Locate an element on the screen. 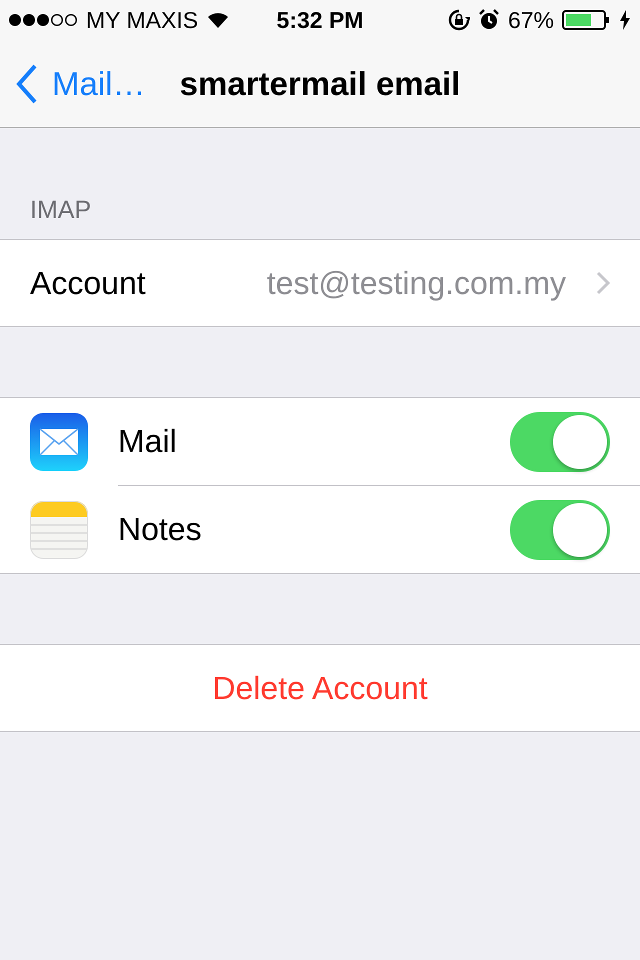  battery-percent: 67% is located at coordinates (531, 20).